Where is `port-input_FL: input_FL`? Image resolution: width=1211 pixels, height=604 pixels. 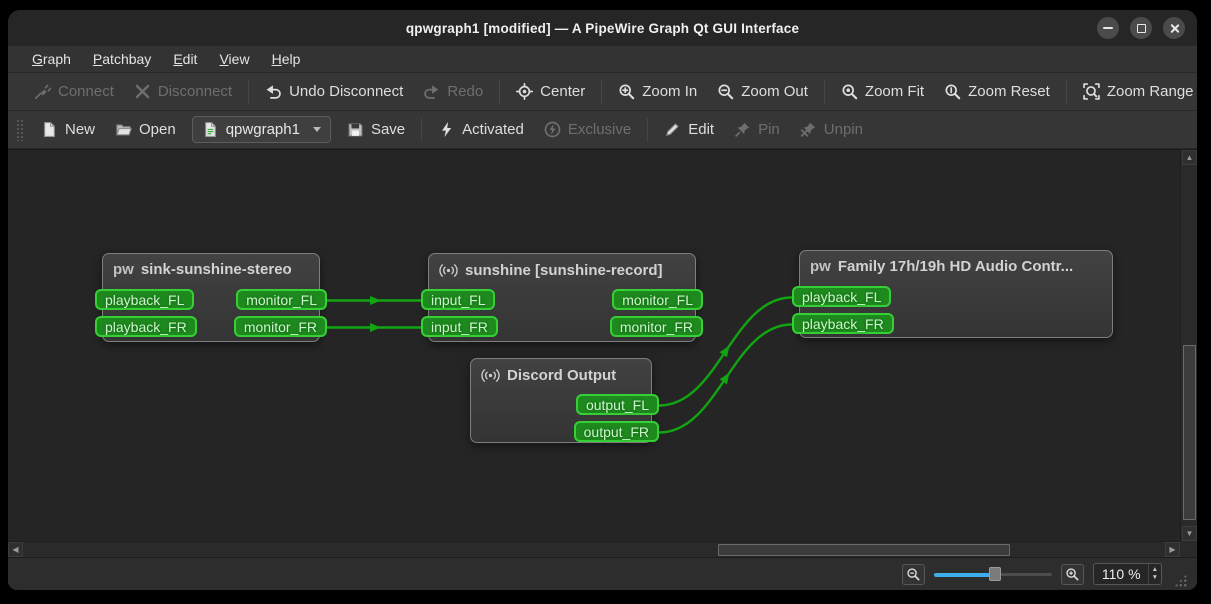 port-input_FL: input_FL is located at coordinates (458, 299).